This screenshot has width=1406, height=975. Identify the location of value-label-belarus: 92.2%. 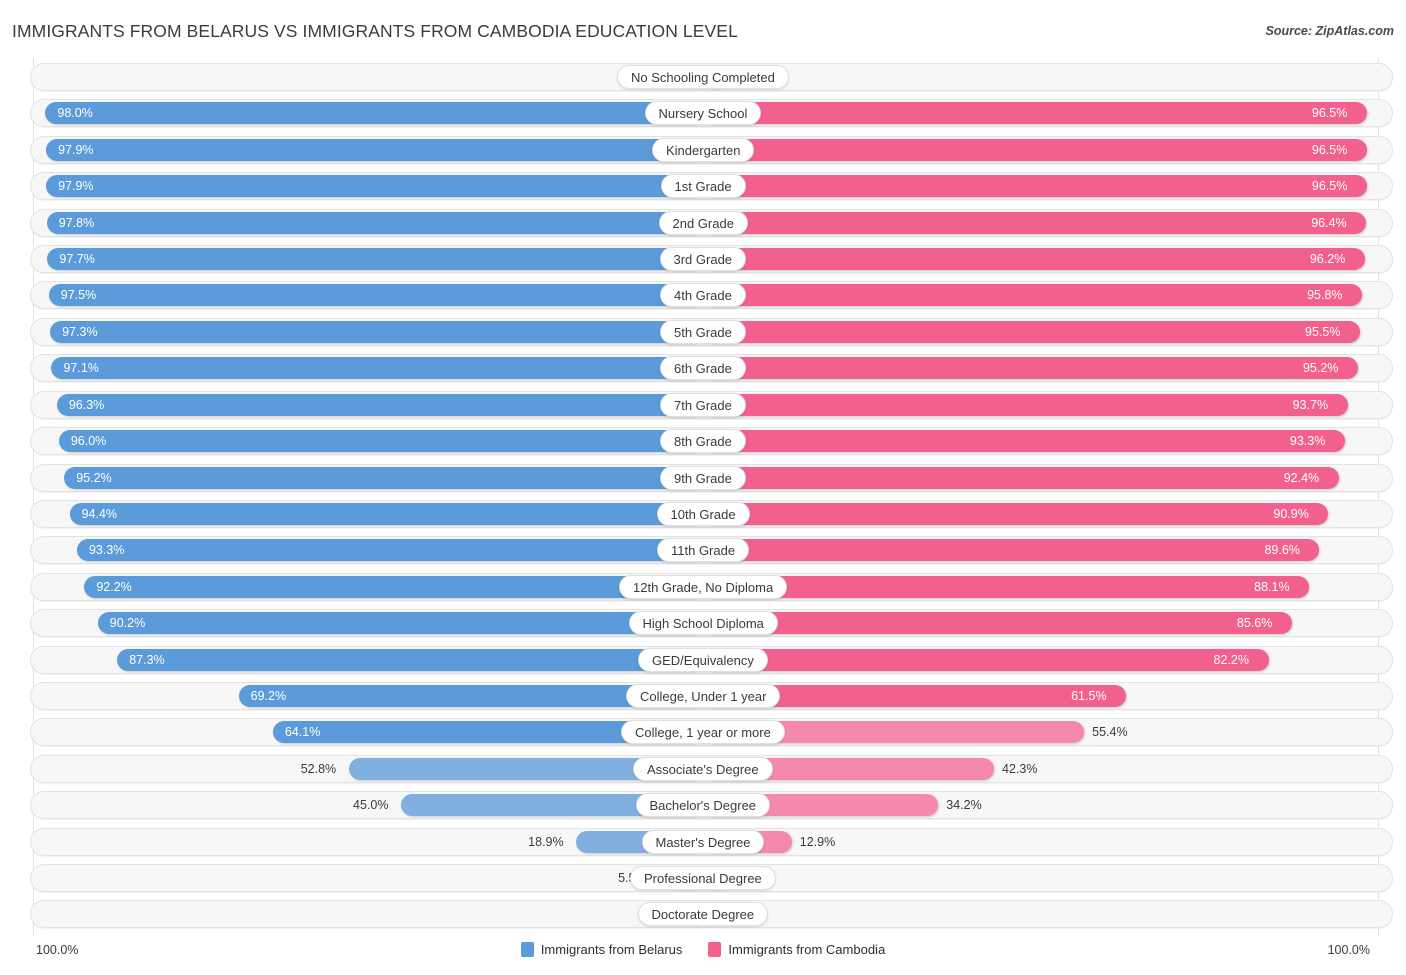
(114, 586).